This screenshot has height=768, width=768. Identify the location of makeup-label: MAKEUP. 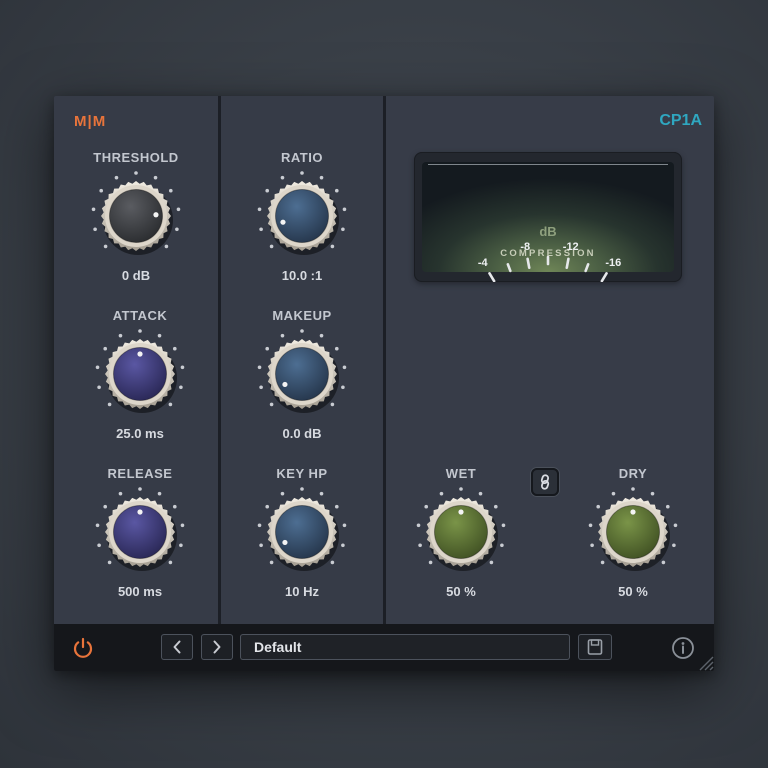
(302, 315).